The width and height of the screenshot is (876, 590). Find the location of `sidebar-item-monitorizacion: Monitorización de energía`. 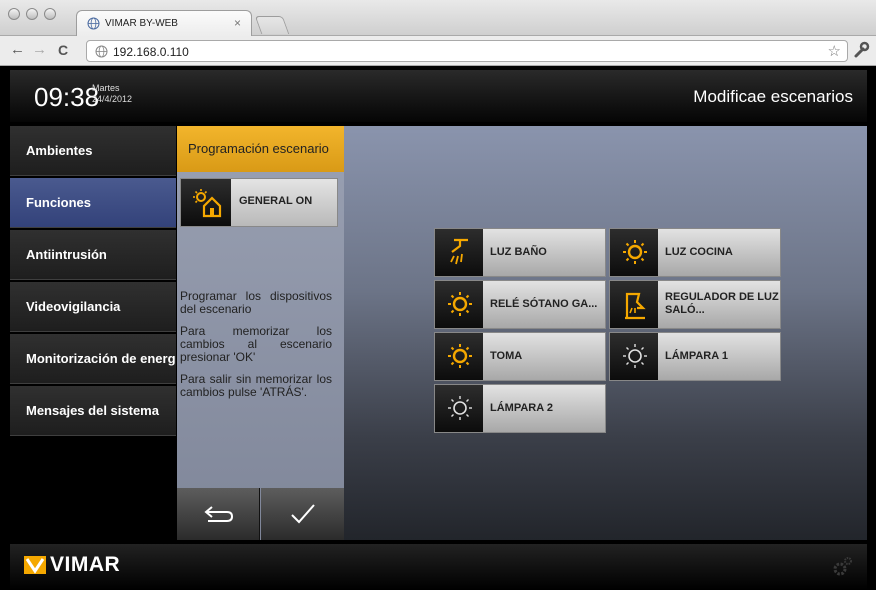

sidebar-item-monitorizacion: Monitorización de energía is located at coordinates (93, 359).